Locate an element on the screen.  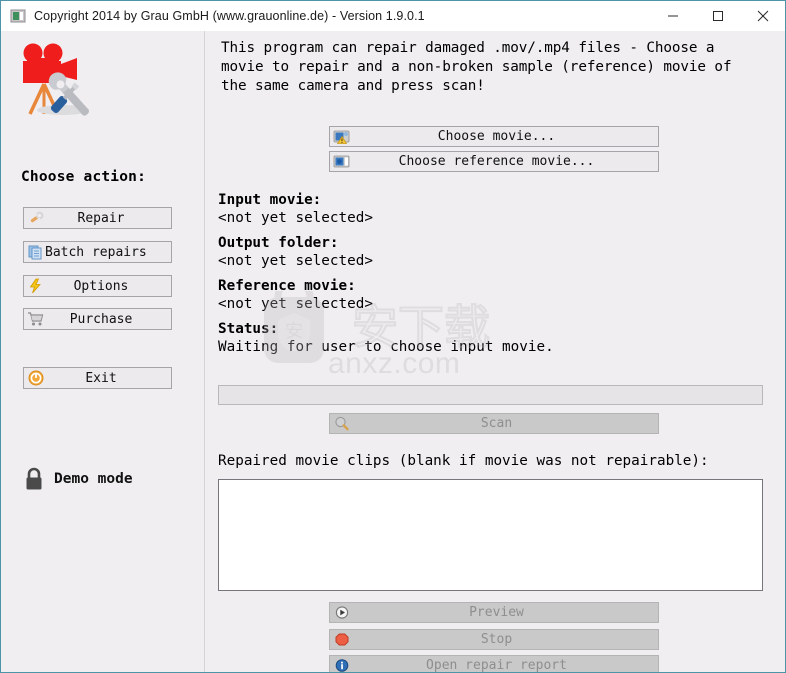
open-repair-report-button: Open repair report is located at coordinates (494, 664).